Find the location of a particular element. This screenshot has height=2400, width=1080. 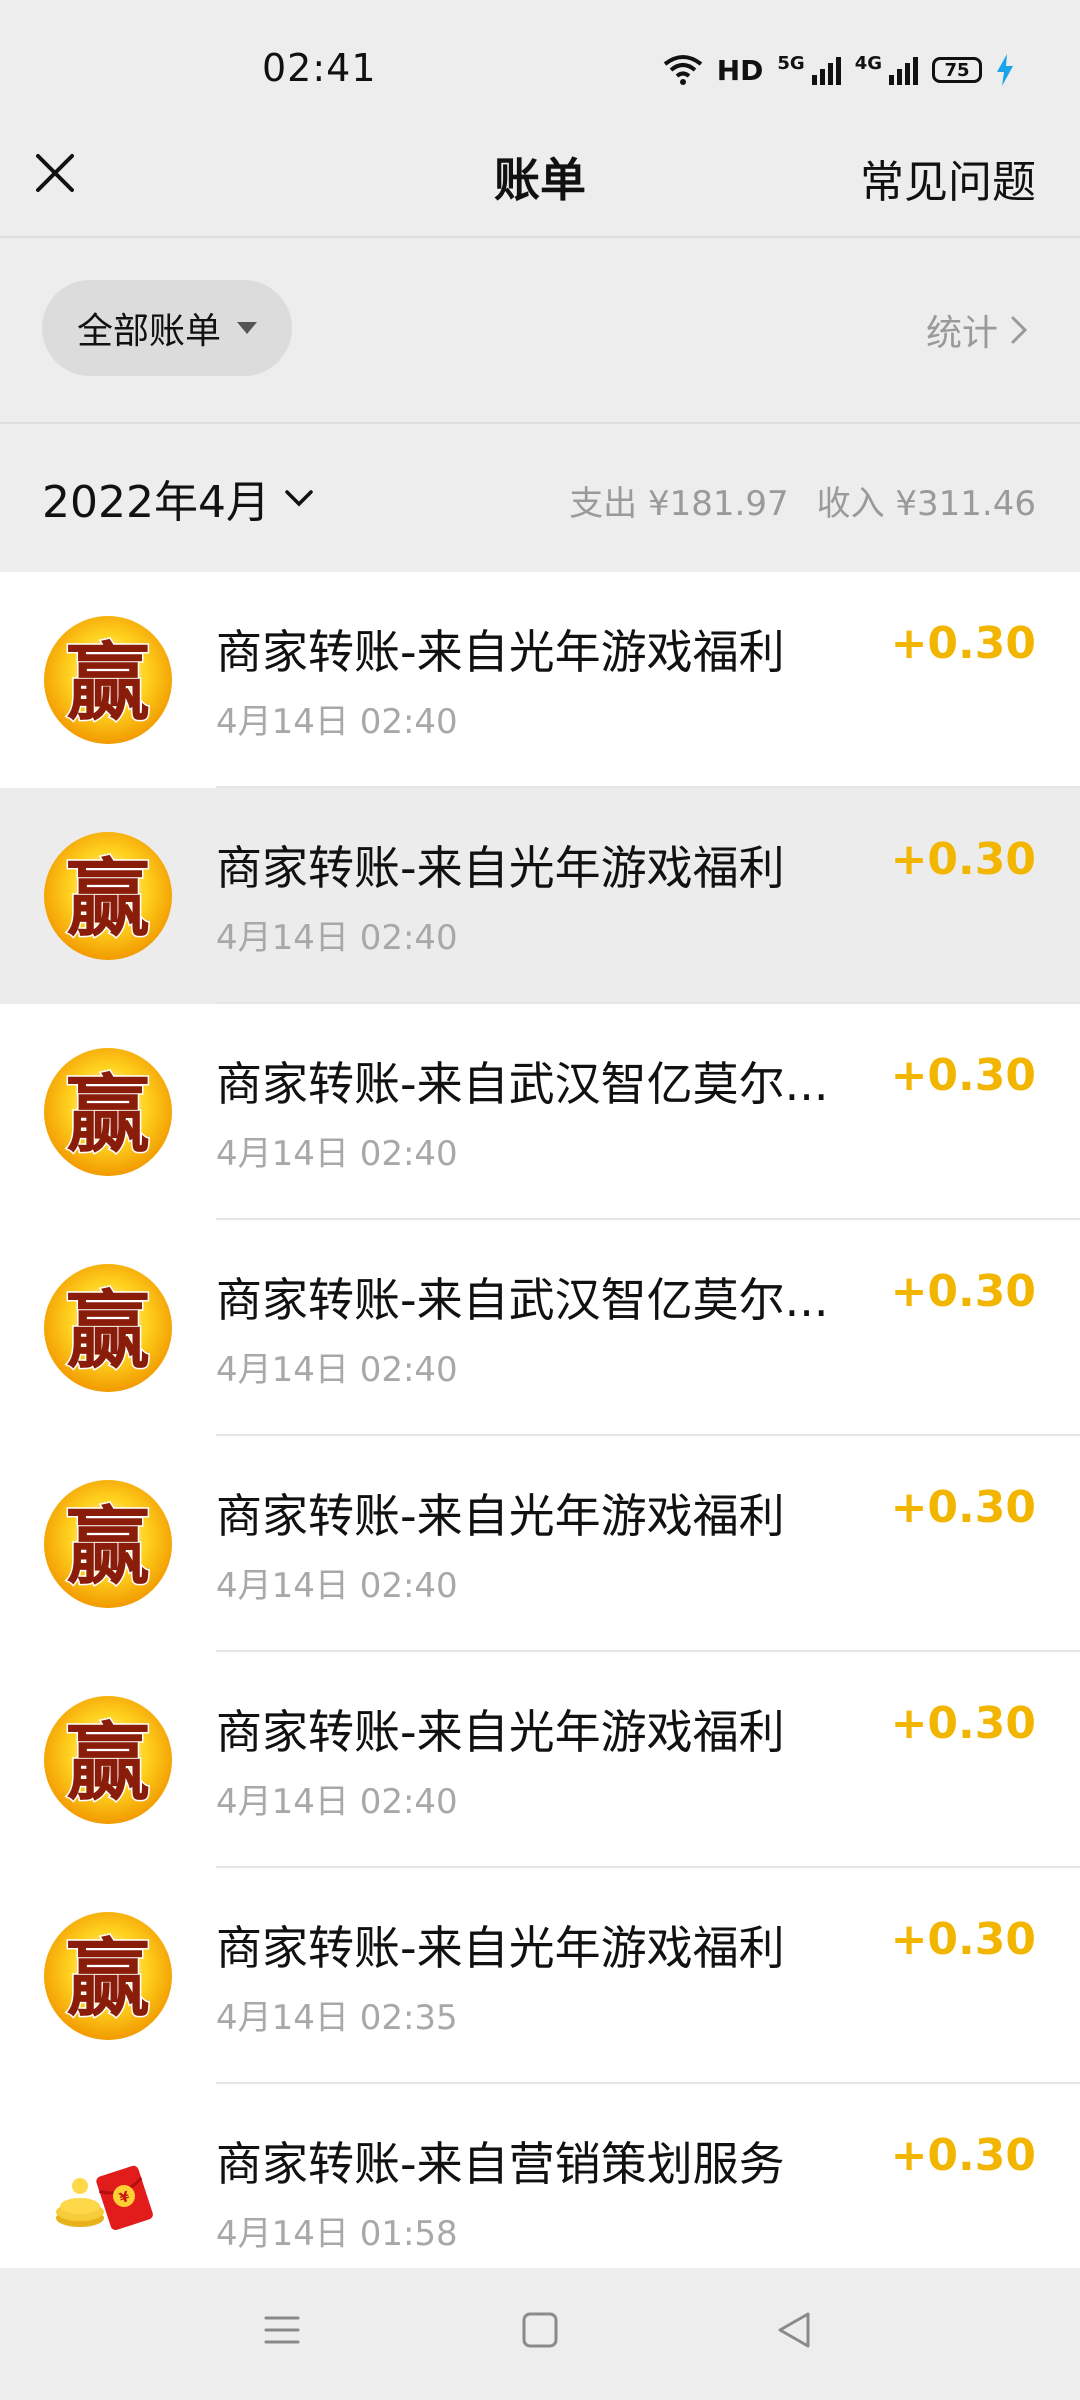

bill-title: 商家转账-来自营销策划服务 is located at coordinates (500, 2164).